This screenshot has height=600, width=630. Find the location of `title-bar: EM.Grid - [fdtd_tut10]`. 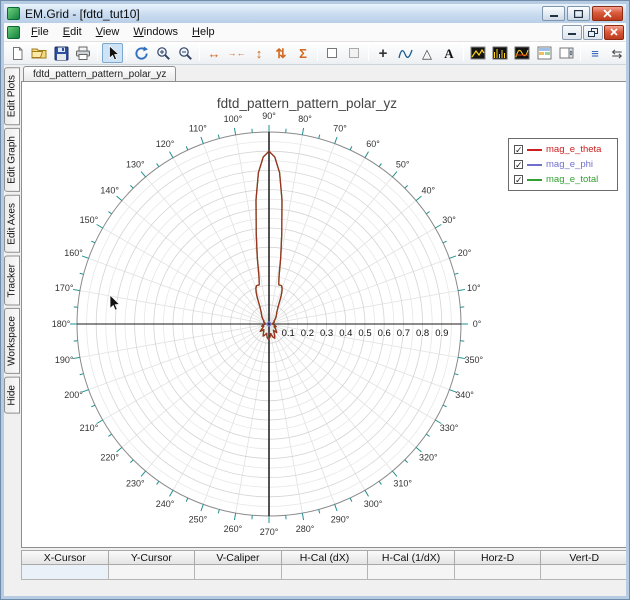

title-bar: EM.Grid - [fdtd_tut10] is located at coordinates (315, 13).